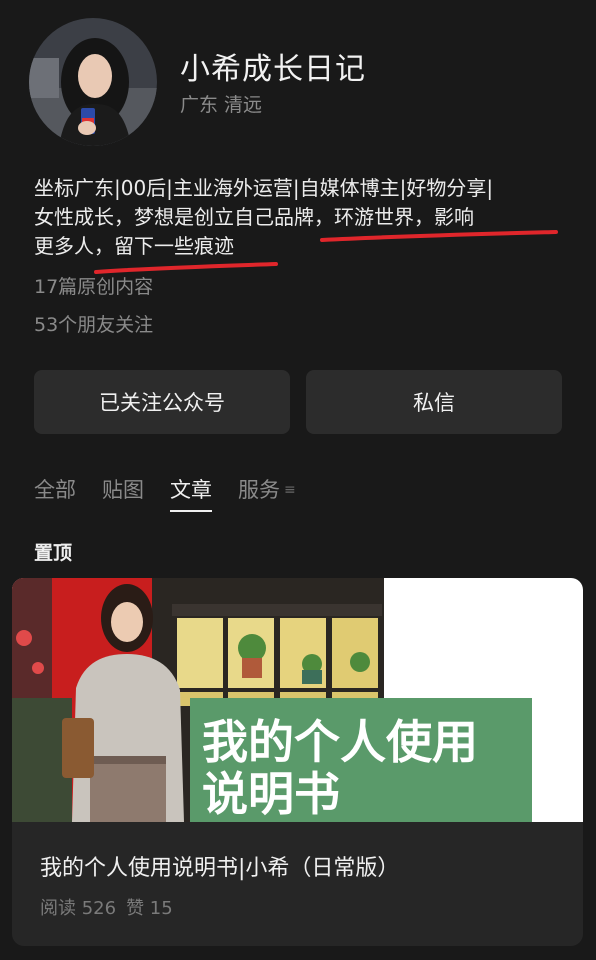 The height and width of the screenshot is (960, 596). I want to click on article-title: 我的个人使用说明书|小希（日常版）, so click(219, 866).